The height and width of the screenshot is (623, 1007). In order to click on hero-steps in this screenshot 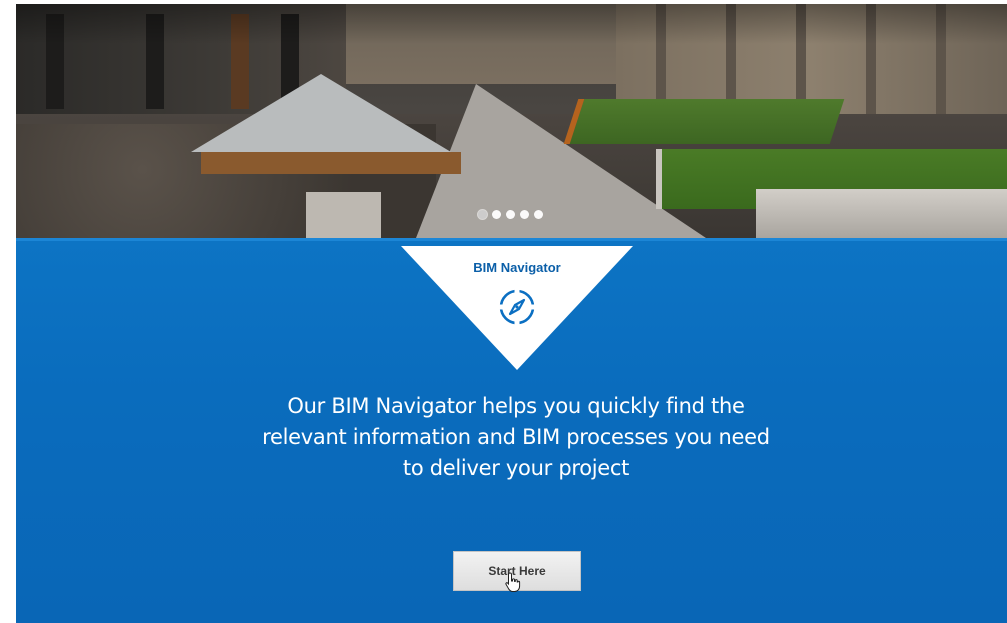, I will do `click(881, 213)`.